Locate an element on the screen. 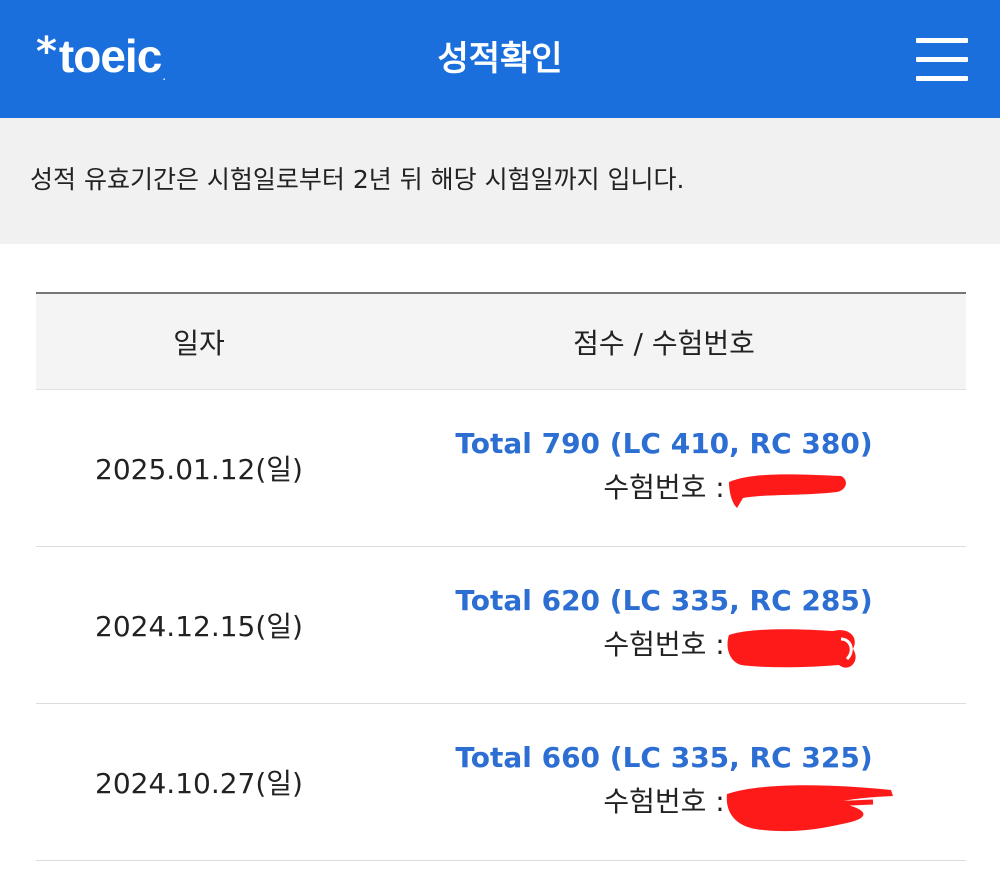  app-header: * toeic . 성적확인 is located at coordinates (500, 59).